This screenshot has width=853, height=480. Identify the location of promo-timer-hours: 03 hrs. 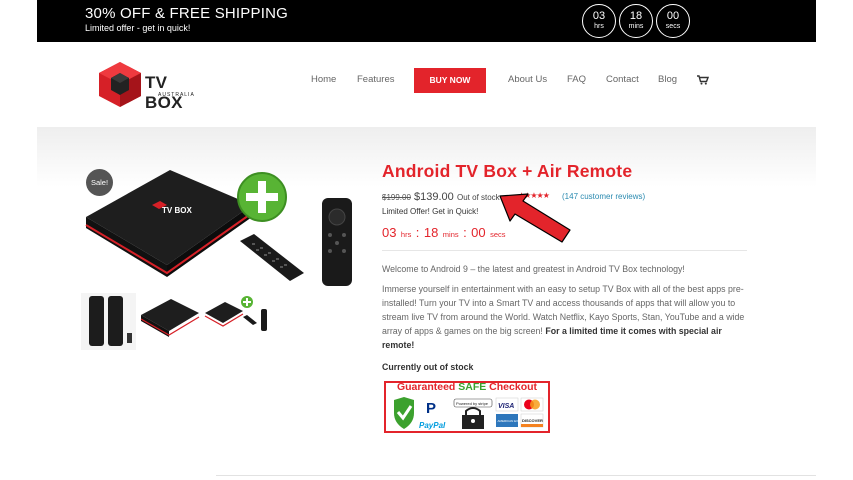
(599, 21).